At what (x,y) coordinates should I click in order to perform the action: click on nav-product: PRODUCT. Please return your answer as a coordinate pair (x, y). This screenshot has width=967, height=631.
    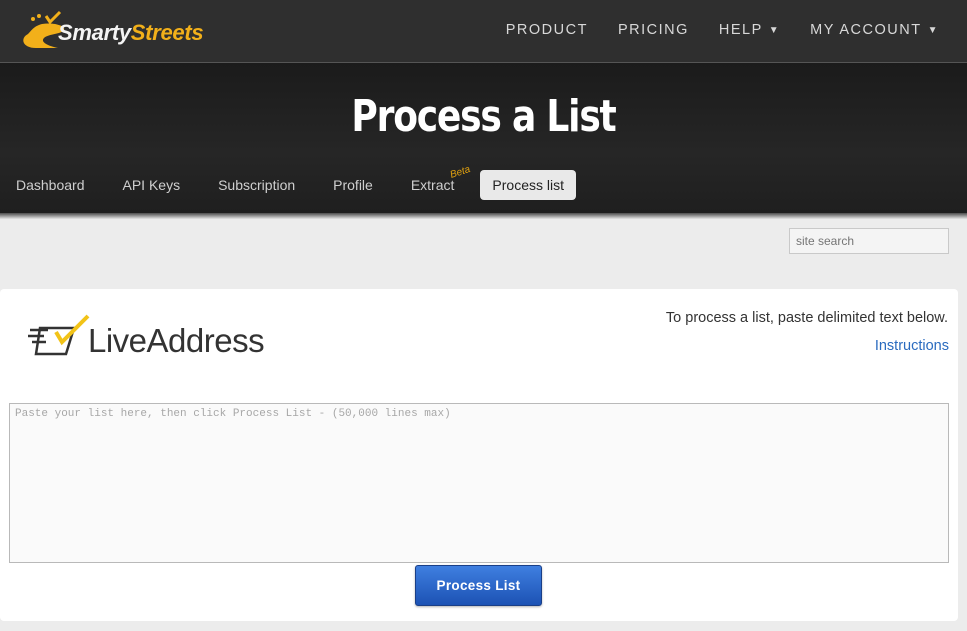
    Looking at the image, I should click on (547, 30).